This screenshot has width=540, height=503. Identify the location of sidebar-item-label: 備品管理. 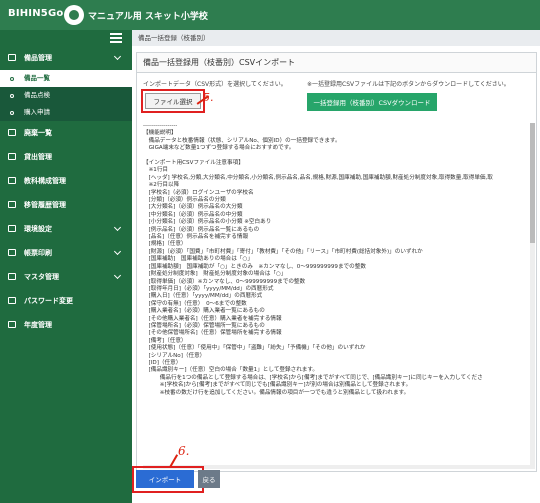
(38, 58).